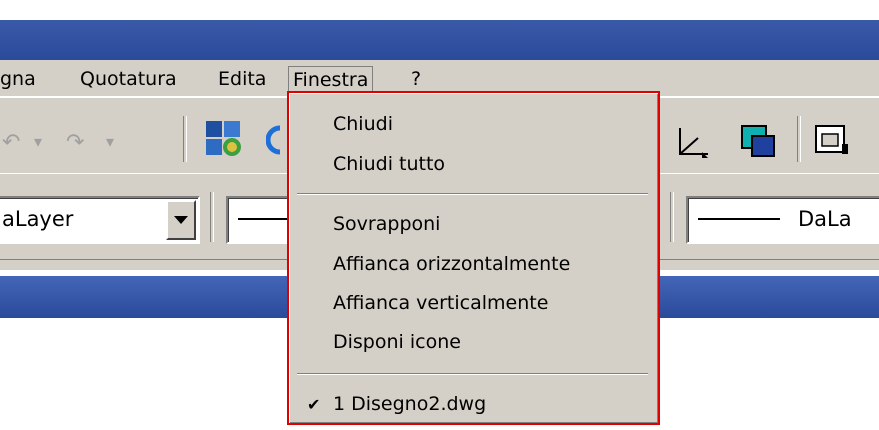  Describe the element at coordinates (825, 219) in the screenshot. I see `lineweight-combo-value: DaLa` at that location.